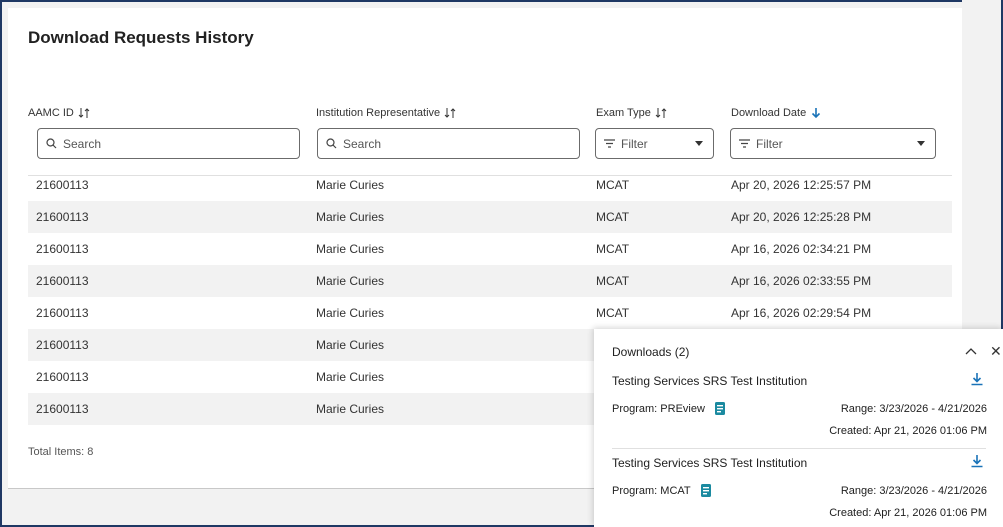  Describe the element at coordinates (59, 113) in the screenshot. I see `column-header-aamc-id: AAMC ID` at that location.